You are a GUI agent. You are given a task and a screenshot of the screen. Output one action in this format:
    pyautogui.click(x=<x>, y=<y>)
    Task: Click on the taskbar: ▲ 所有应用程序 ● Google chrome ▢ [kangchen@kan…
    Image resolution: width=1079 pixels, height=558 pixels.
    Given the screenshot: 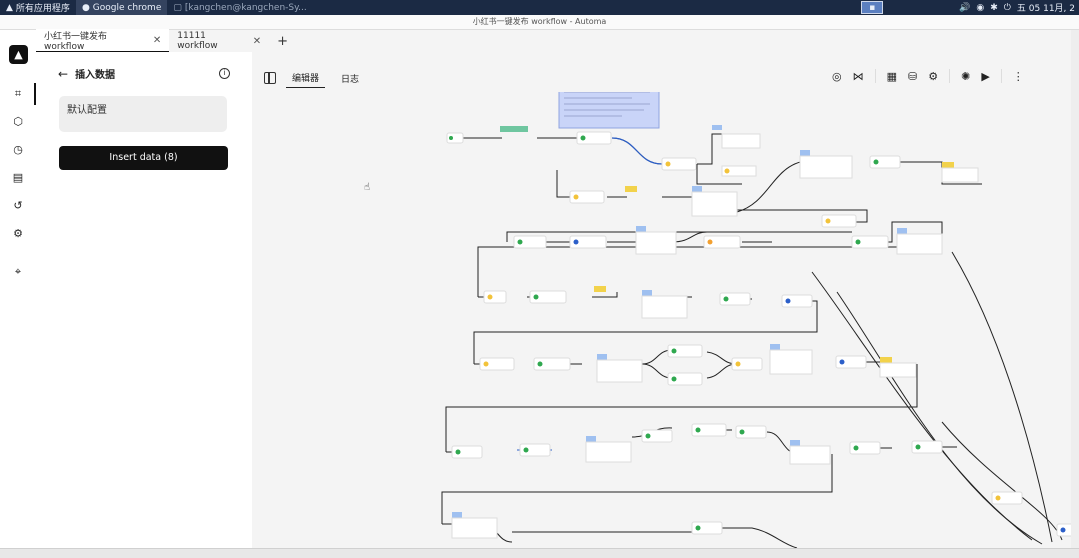 What is the action you would take?
    pyautogui.click(x=539, y=7)
    